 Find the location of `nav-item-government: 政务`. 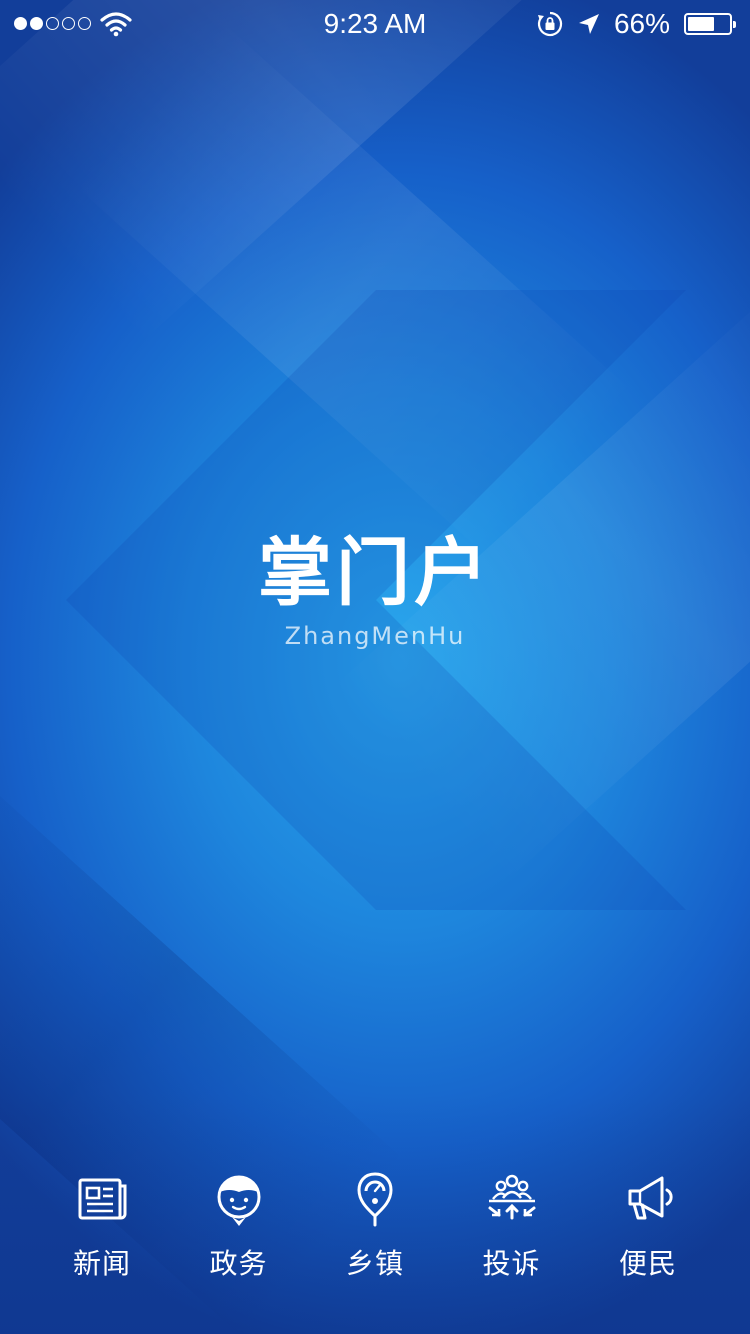

nav-item-government: 政务 is located at coordinates (239, 1230).